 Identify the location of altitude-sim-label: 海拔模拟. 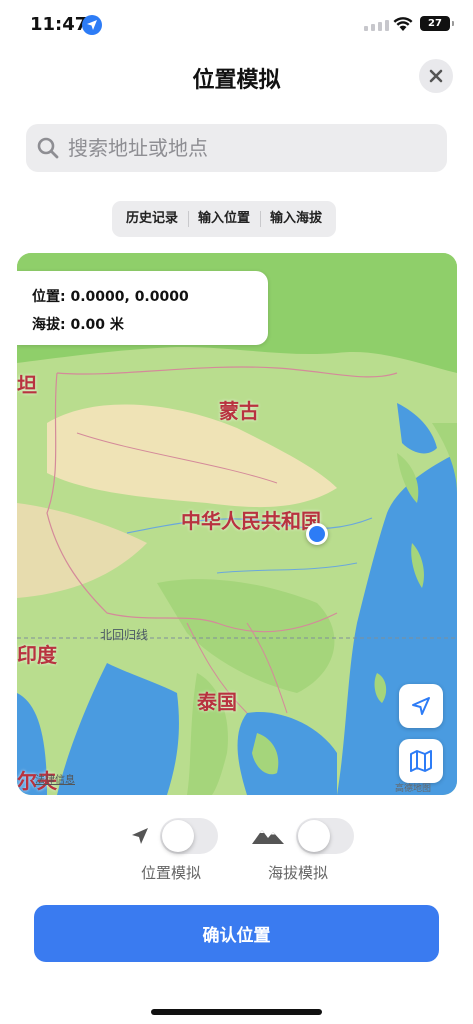
(298, 873).